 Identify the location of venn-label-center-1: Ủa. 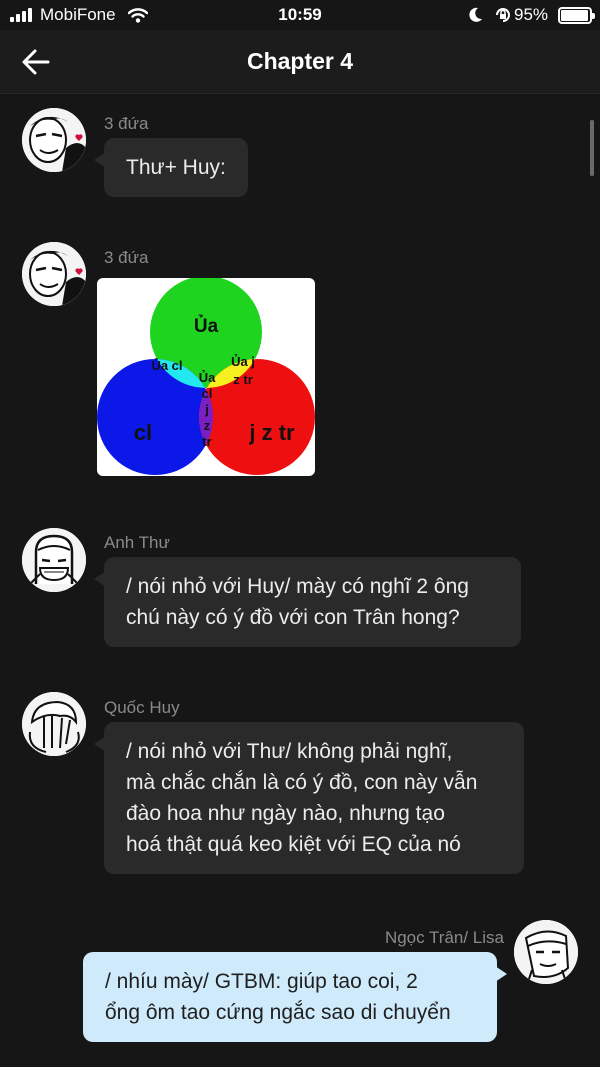
(207, 377).